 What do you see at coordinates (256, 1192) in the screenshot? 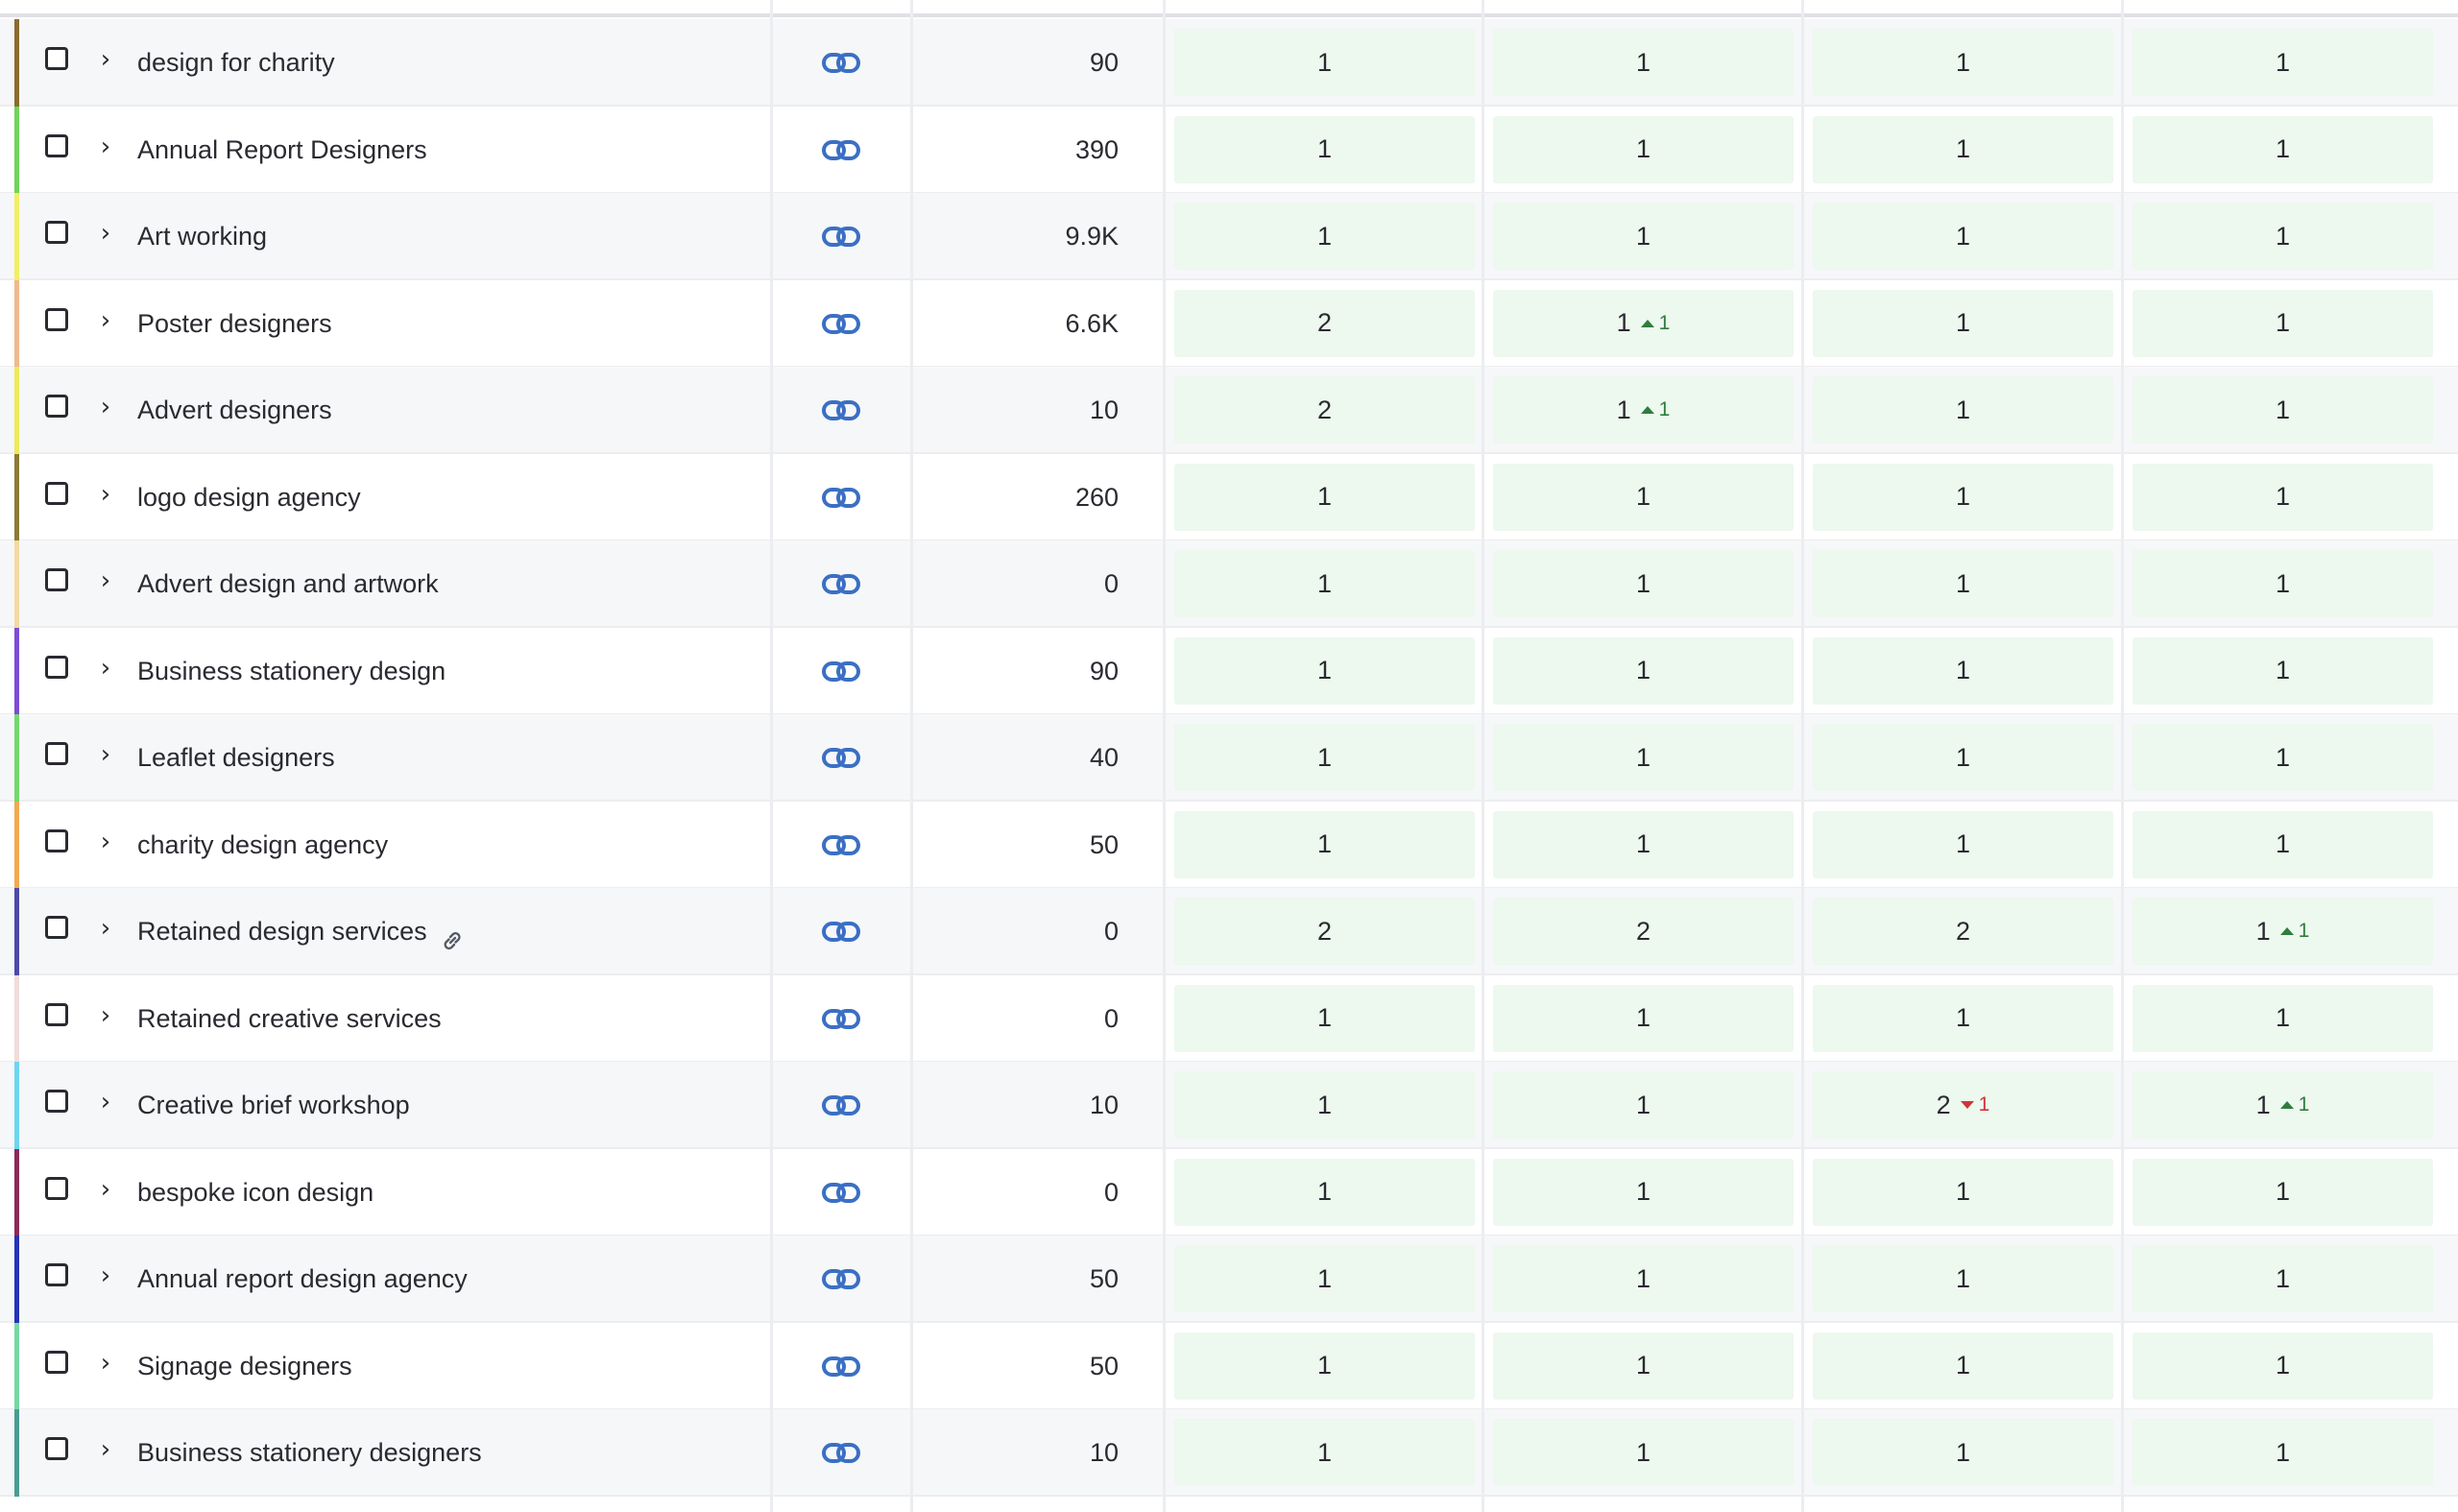
I see `keyword-cell: bespoke icon design` at bounding box center [256, 1192].